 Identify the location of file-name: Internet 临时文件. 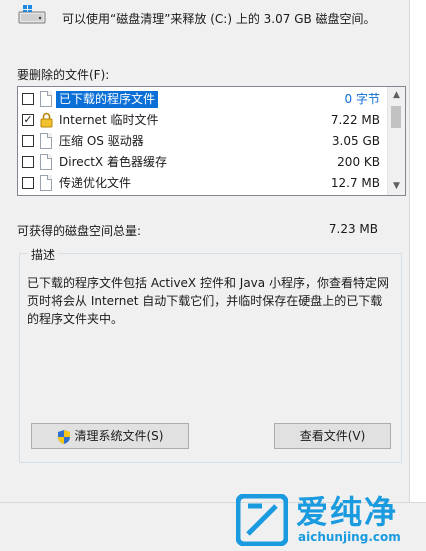
(109, 120).